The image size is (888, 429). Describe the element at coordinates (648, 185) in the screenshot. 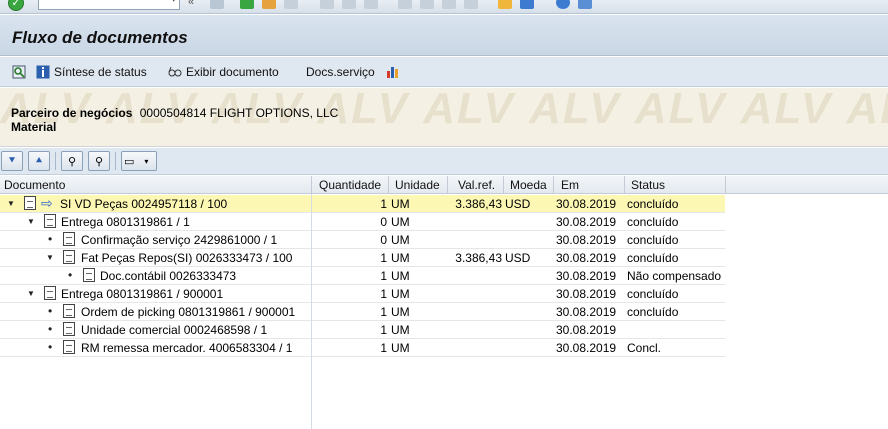

I see `col-status: Status` at that location.